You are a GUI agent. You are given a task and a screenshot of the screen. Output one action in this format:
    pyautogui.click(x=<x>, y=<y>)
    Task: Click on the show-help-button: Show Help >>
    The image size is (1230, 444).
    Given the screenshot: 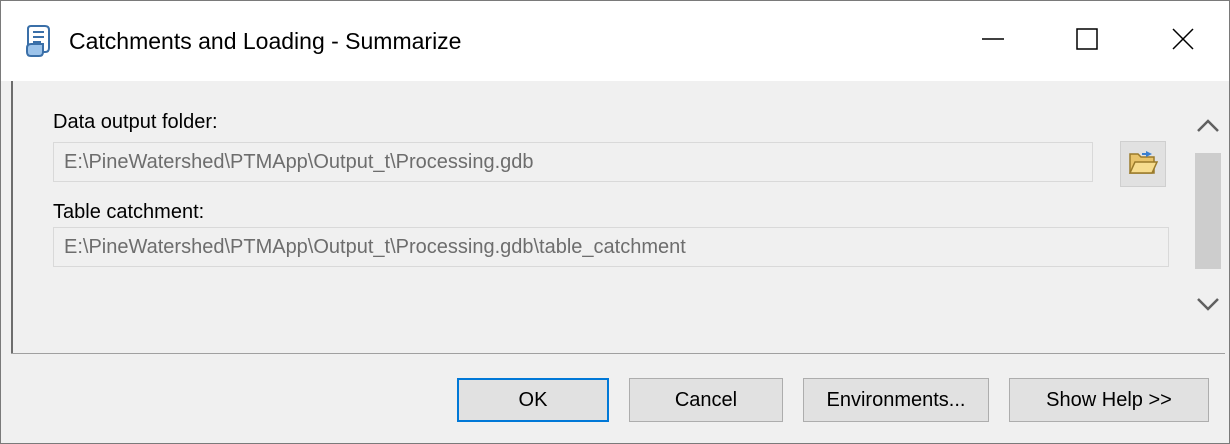 What is the action you would take?
    pyautogui.click(x=1109, y=400)
    